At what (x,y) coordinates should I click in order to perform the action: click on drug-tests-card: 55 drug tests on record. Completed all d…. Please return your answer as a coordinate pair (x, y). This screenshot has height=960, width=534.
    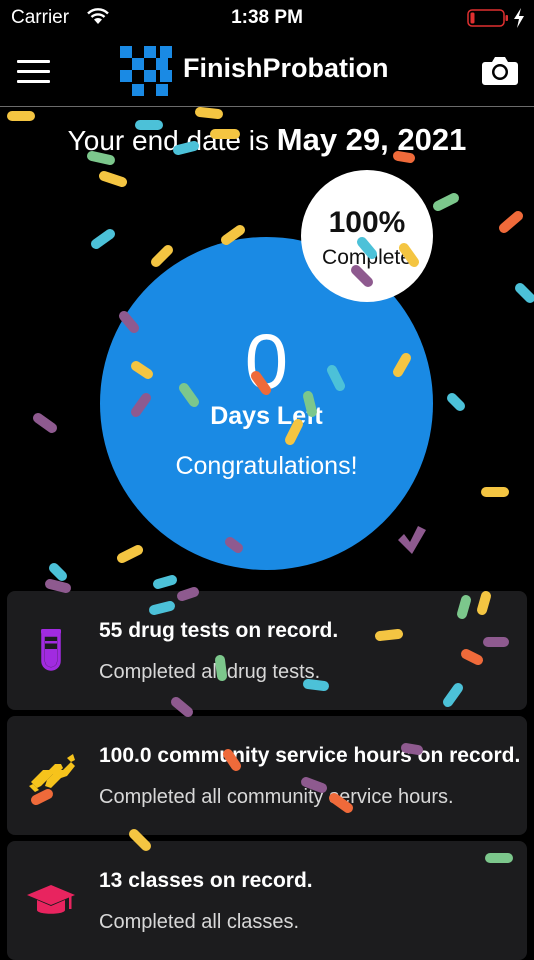
    Looking at the image, I should click on (267, 650).